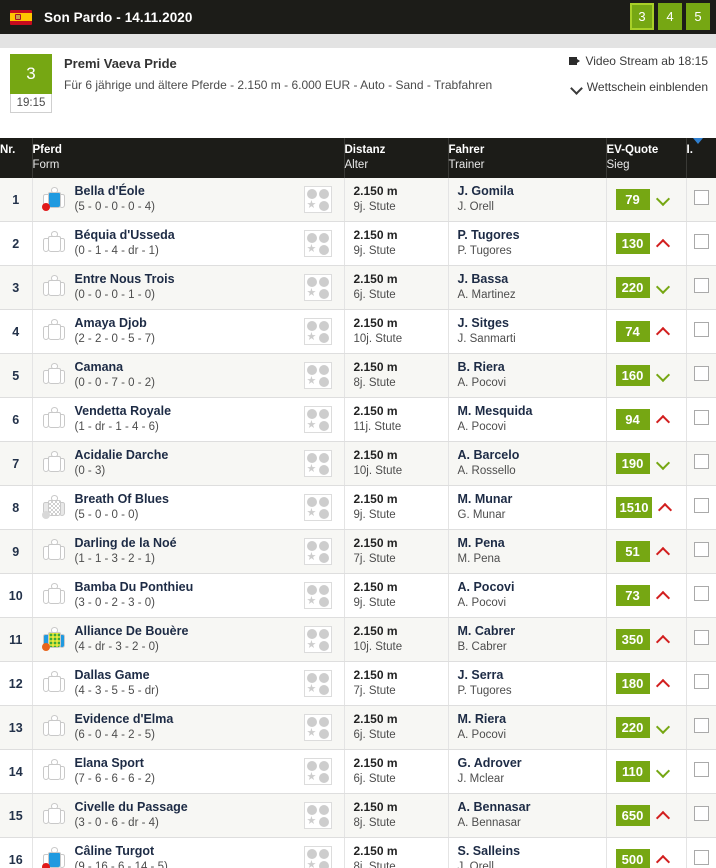  I want to click on driver-name: M. Munar, so click(532, 499).